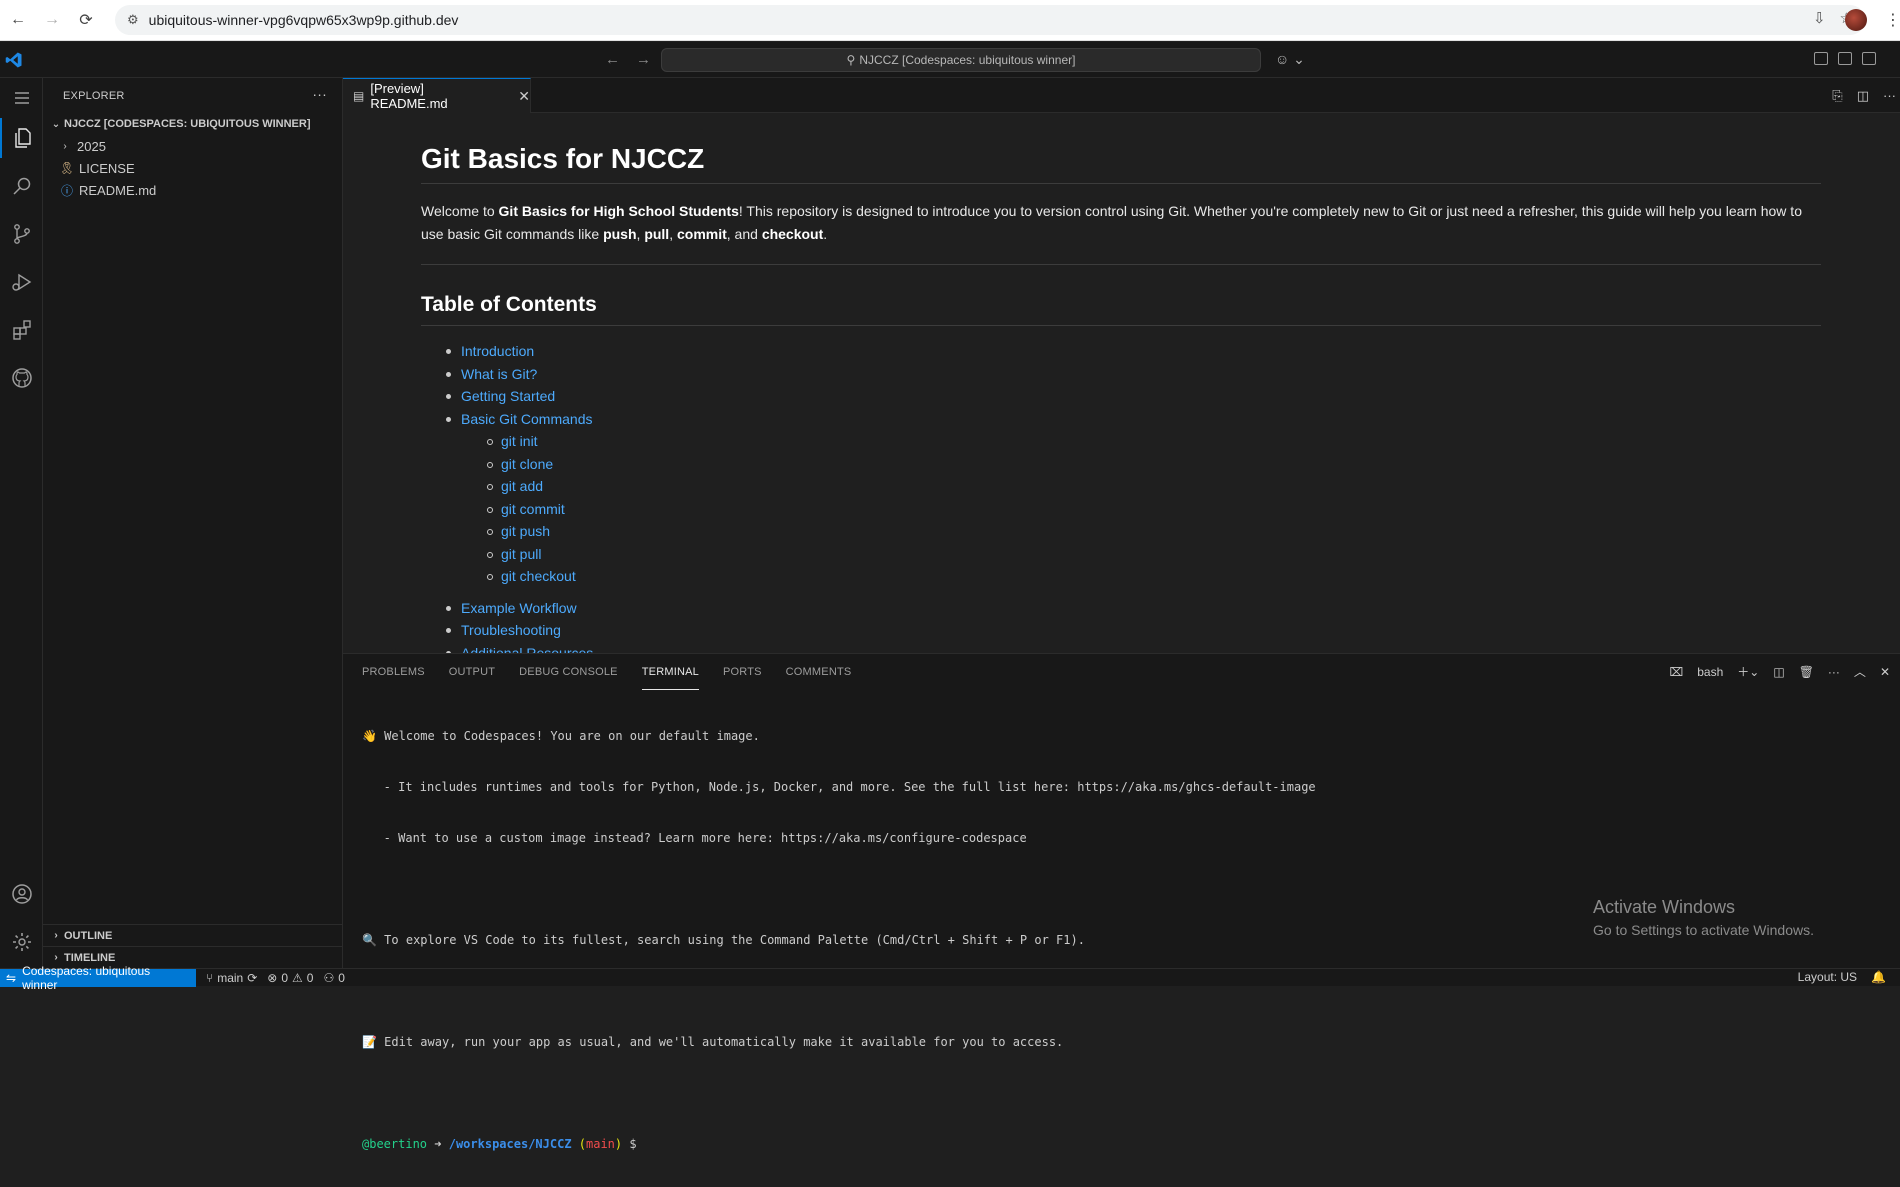 Image resolution: width=1900 pixels, height=1187 pixels. I want to click on toc-link: What is Git?, so click(499, 374).